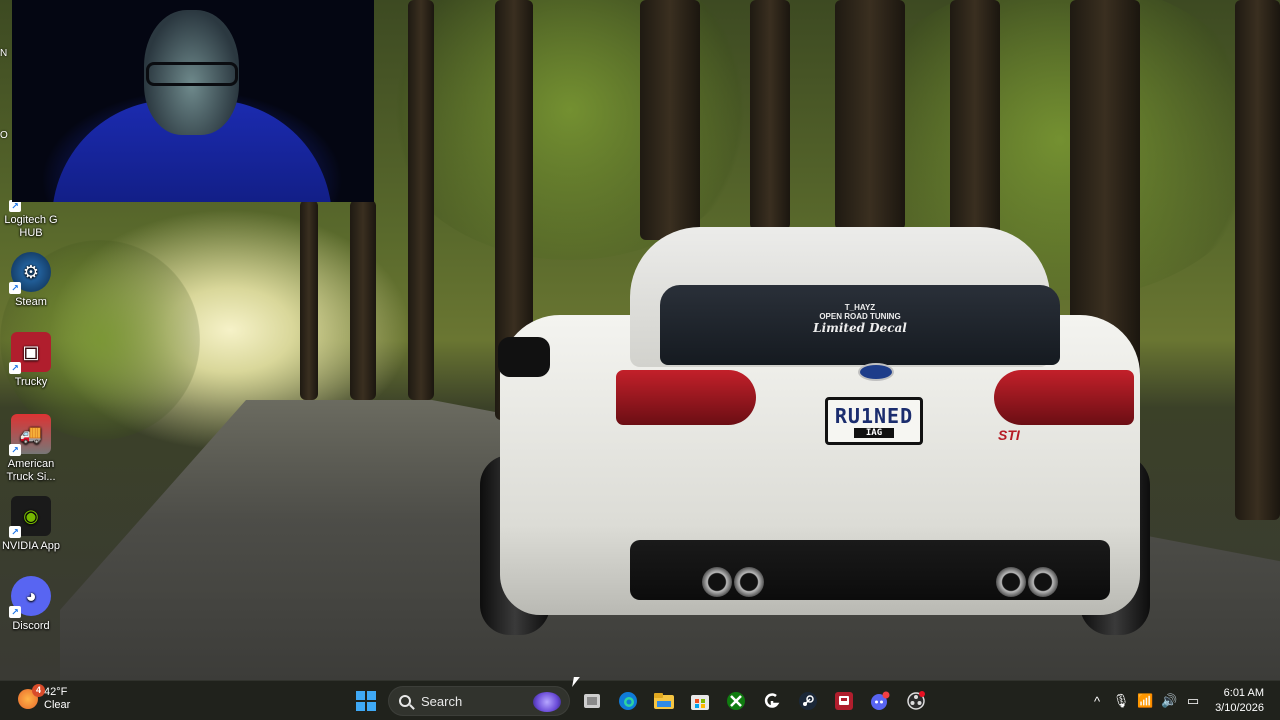  I want to click on weather-widget: 4 42°F Clear, so click(44, 698).